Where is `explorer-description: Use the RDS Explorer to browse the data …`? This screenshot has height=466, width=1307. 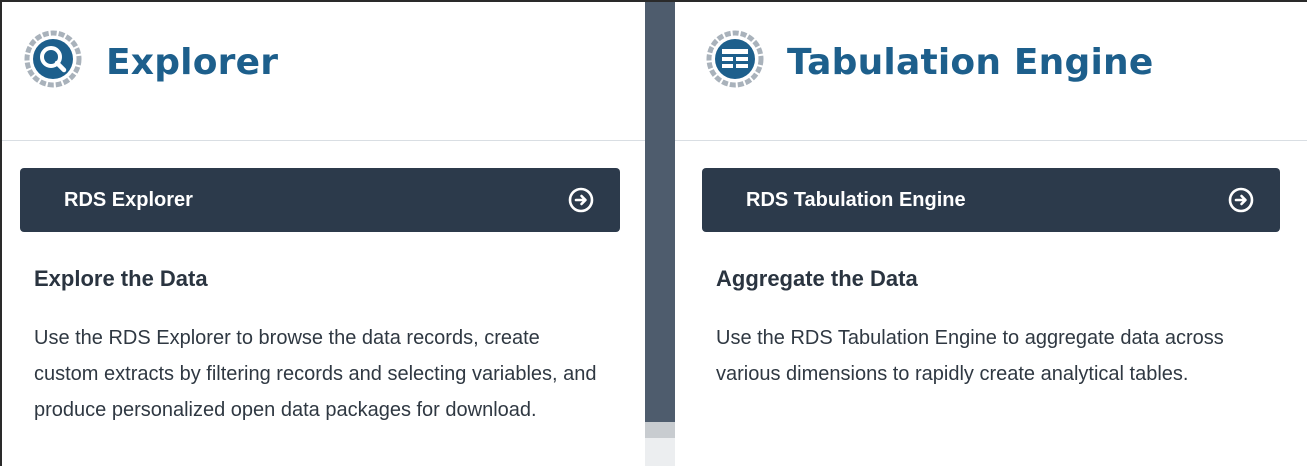 explorer-description: Use the RDS Explorer to browse the data … is located at coordinates (315, 374).